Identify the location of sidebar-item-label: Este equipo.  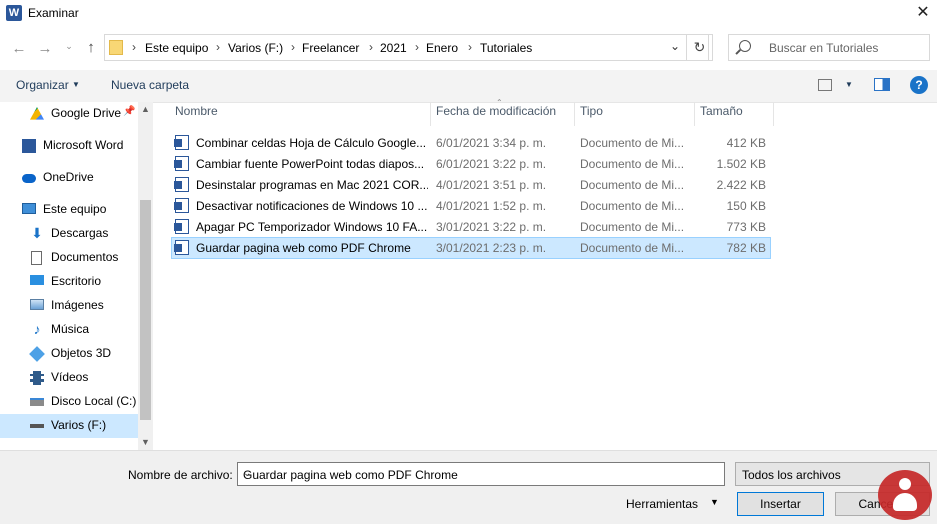
(75, 209).